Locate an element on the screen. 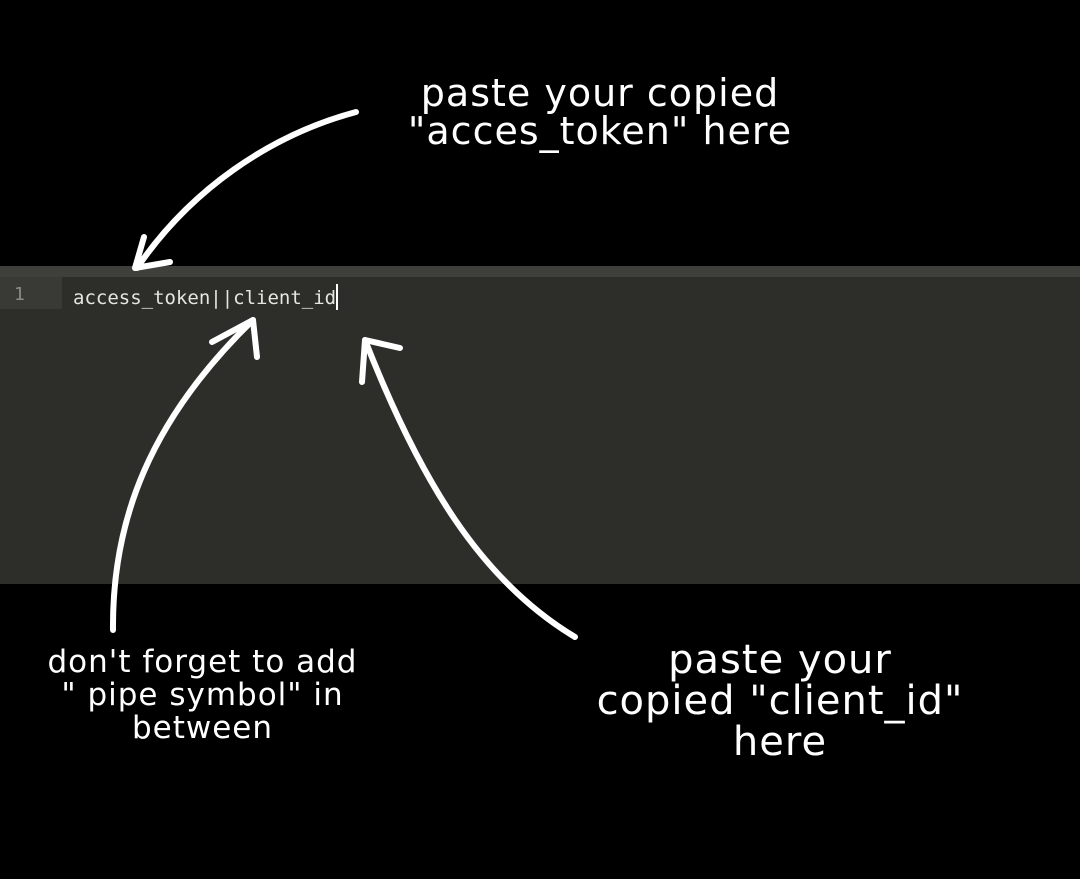  editor-line: access_token||client_id is located at coordinates (206, 297).